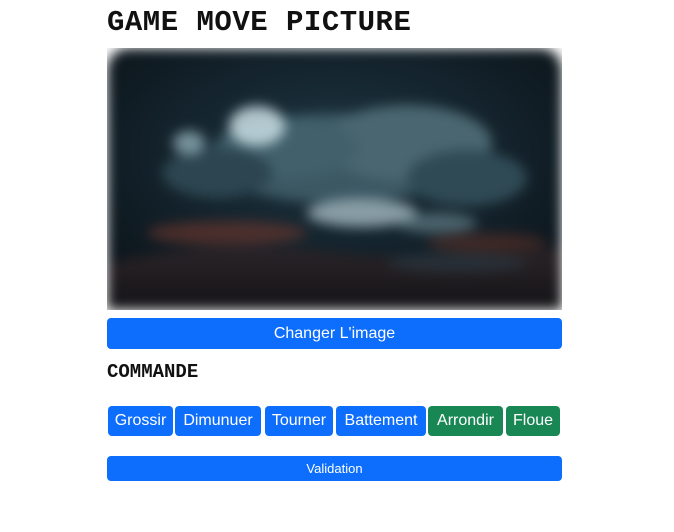 This screenshot has width=674, height=532. I want to click on tourner-button: Tourner, so click(299, 421).